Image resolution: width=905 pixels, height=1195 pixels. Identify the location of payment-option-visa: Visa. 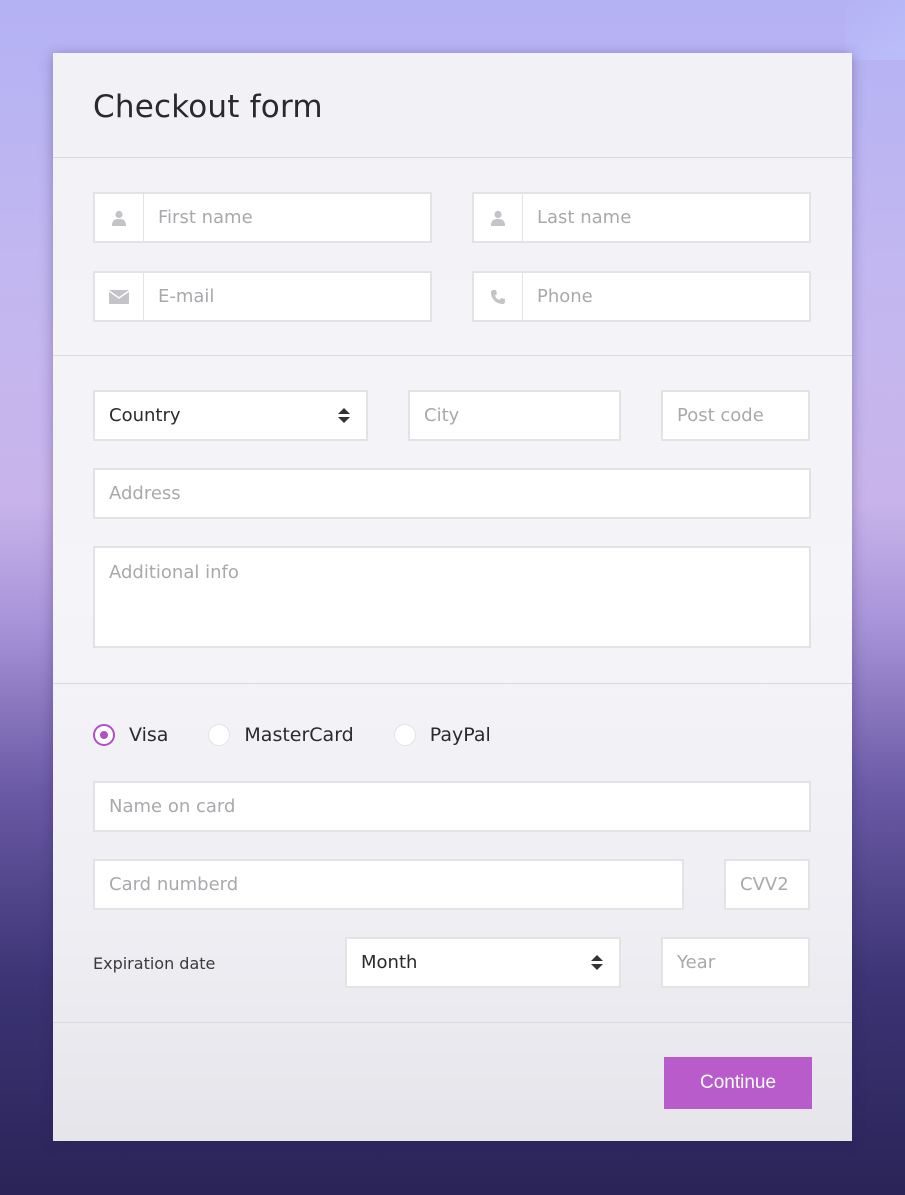
(130, 735).